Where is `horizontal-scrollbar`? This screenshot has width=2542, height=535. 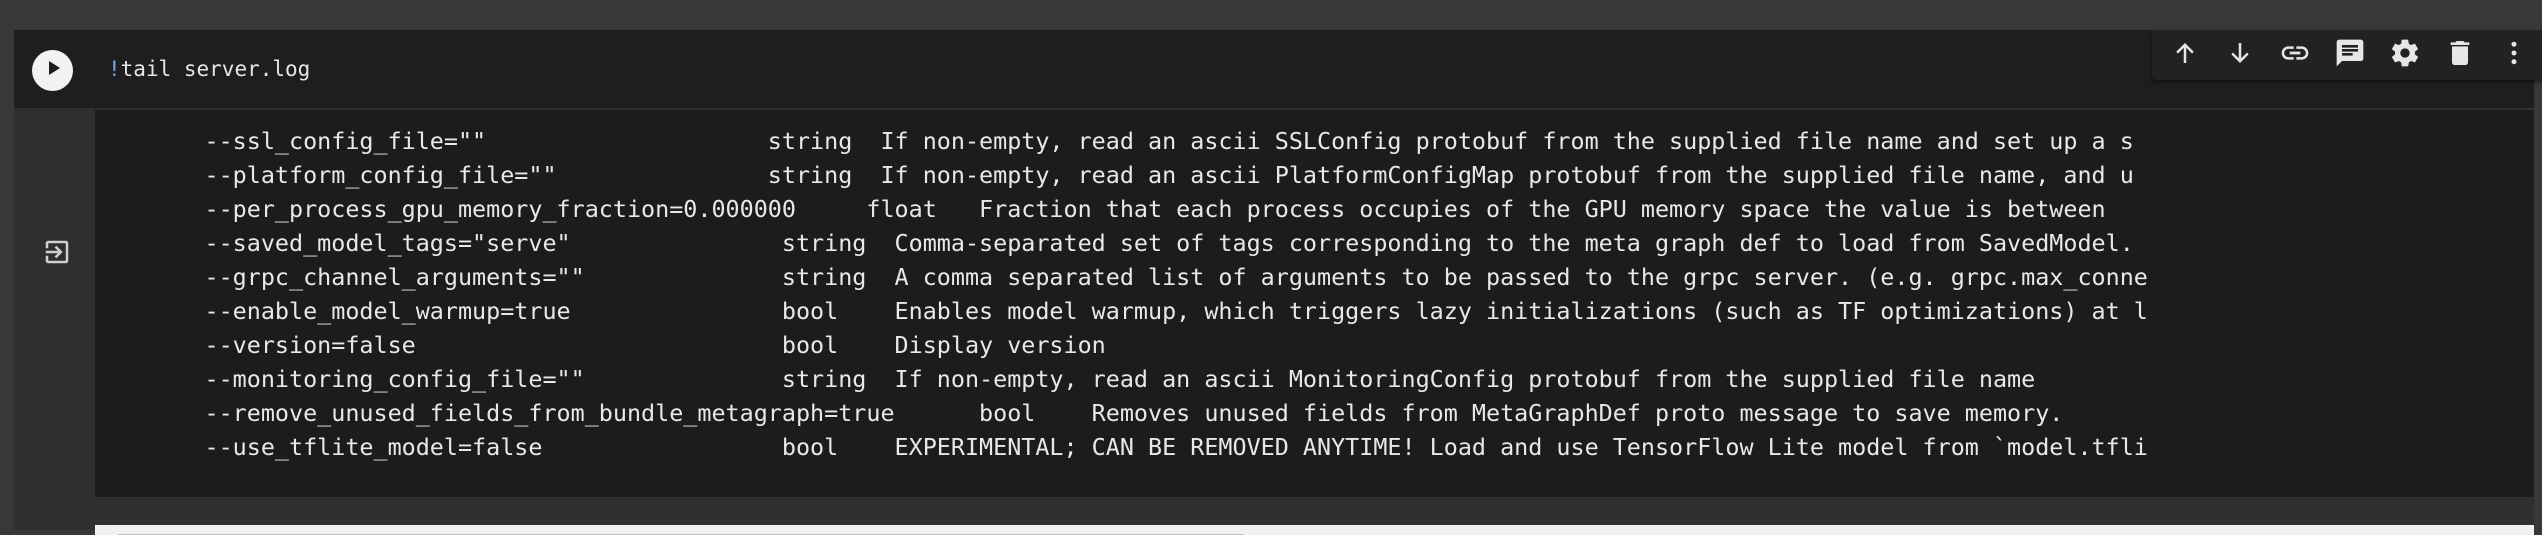
horizontal-scrollbar is located at coordinates (1314, 530).